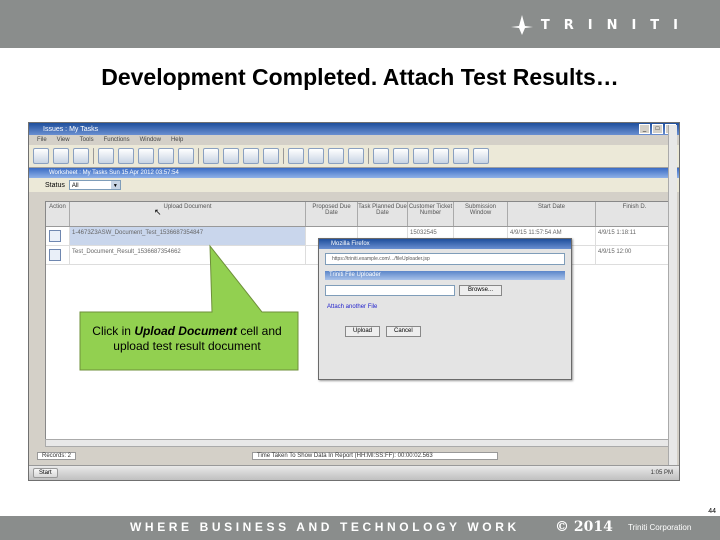 Image resolution: width=720 pixels, height=540 pixels. What do you see at coordinates (158, 212) in the screenshot?
I see `mouse-cursor-icon: ↖` at bounding box center [158, 212].